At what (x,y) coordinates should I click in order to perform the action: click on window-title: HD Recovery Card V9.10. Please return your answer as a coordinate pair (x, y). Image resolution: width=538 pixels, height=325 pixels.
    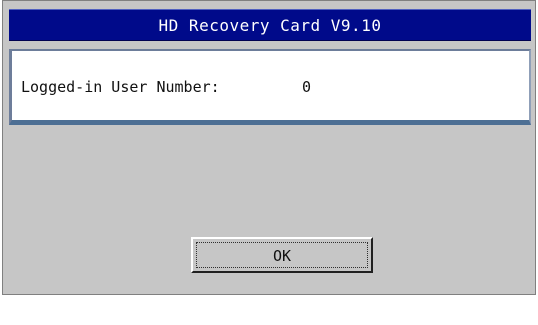
    Looking at the image, I should click on (270, 25).